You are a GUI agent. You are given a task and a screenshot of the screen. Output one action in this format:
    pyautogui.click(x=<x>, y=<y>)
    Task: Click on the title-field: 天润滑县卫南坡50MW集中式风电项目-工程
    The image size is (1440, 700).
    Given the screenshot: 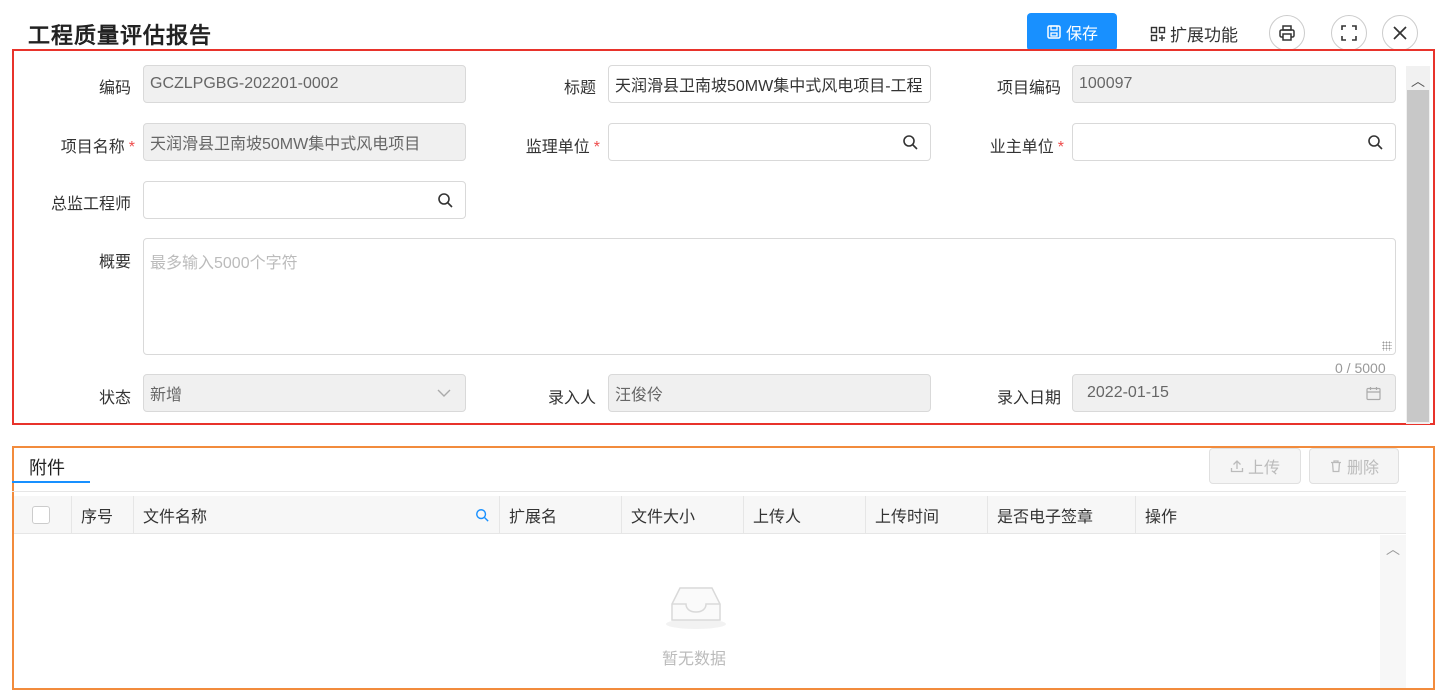 What is the action you would take?
    pyautogui.click(x=769, y=84)
    